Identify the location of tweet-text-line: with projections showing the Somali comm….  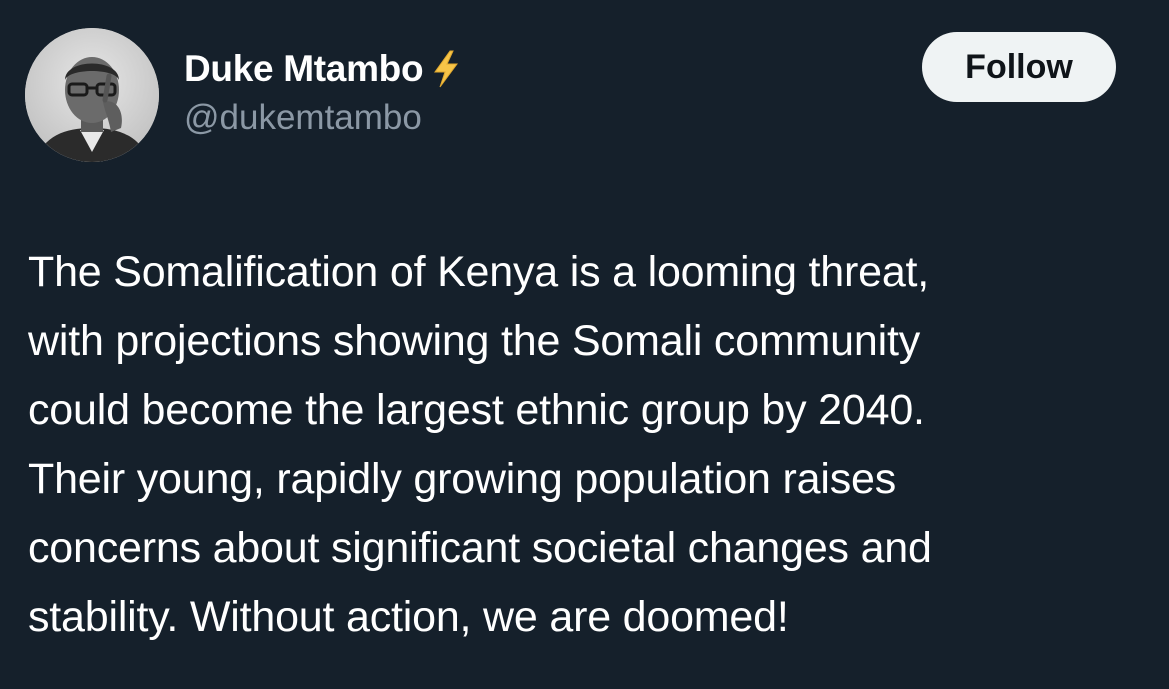
(474, 341).